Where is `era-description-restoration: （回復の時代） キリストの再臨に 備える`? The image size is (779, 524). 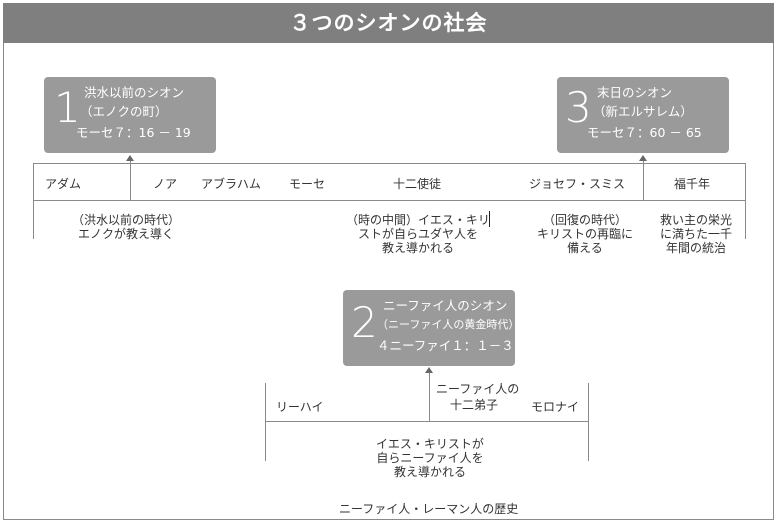
era-description-restoration: （回復の時代） キリストの再臨に 備える is located at coordinates (584, 234).